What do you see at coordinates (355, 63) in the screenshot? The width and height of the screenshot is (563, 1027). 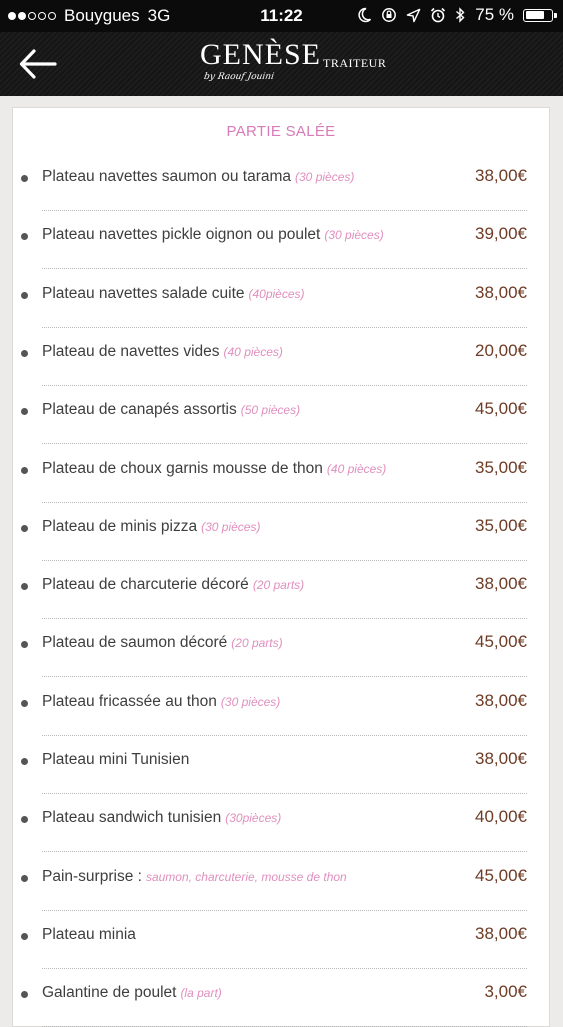 I see `logo-sub-text: TRAITEUR` at bounding box center [355, 63].